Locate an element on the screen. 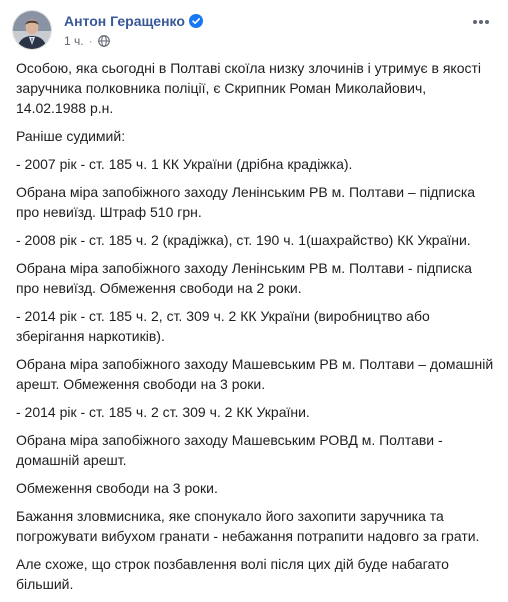 This screenshot has width=508, height=602. author-block: Антон Геращенко 1 ч. · is located at coordinates (133, 30).